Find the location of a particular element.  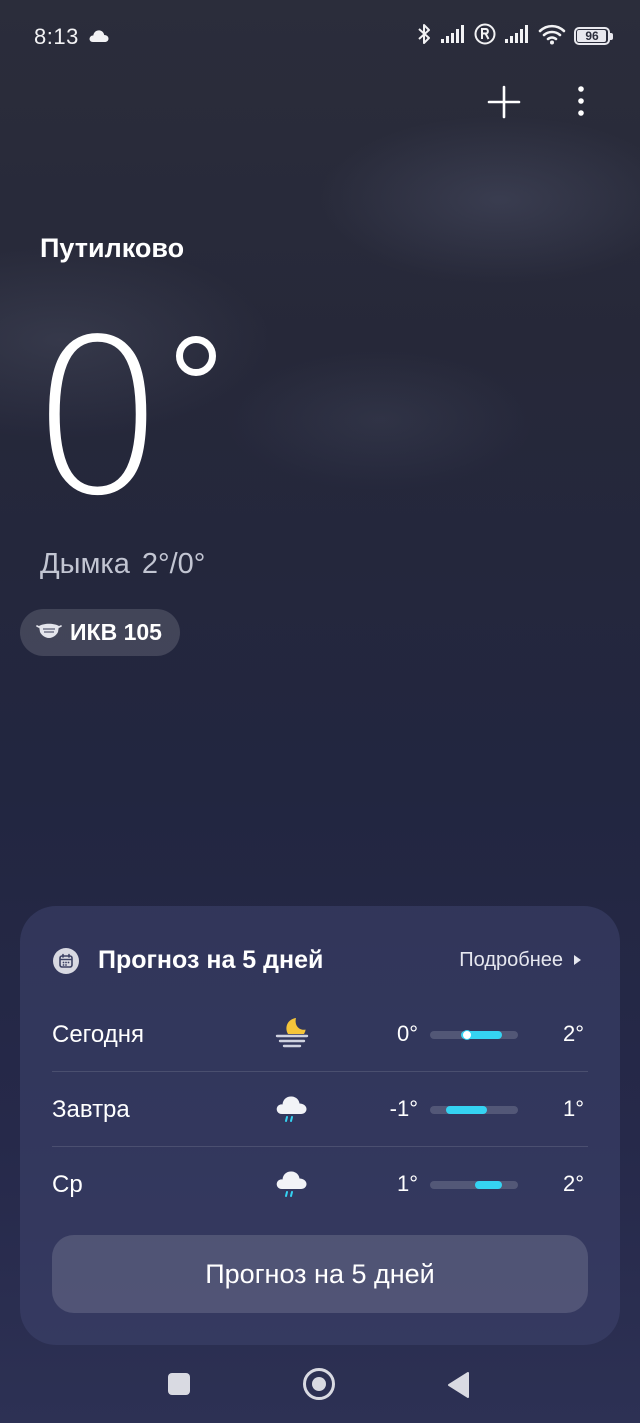

back-icon is located at coordinates (458, 1385).